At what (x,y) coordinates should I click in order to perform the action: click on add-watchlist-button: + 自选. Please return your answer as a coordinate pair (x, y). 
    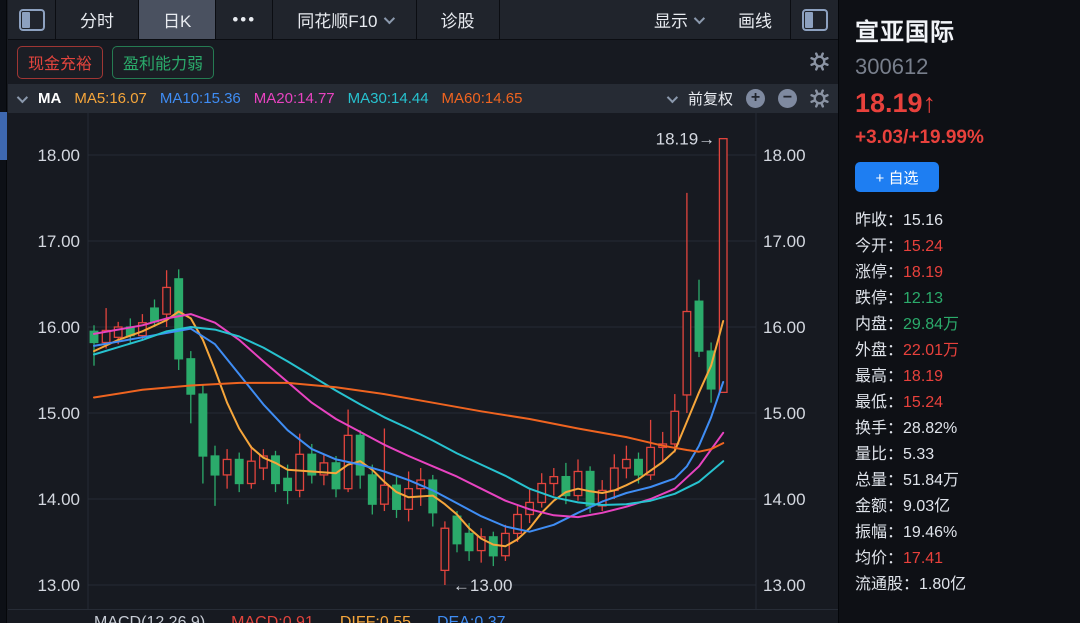
    Looking at the image, I should click on (897, 177).